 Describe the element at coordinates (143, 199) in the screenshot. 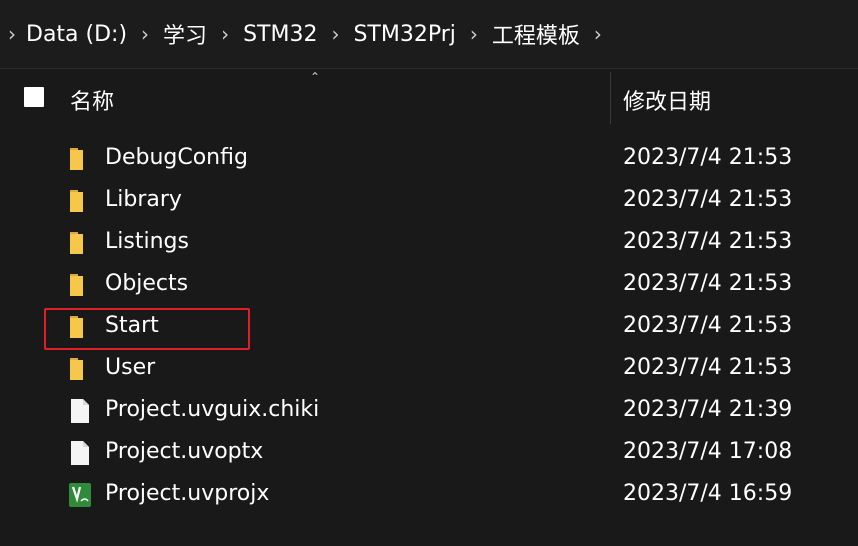

I see `file-name: Library` at that location.